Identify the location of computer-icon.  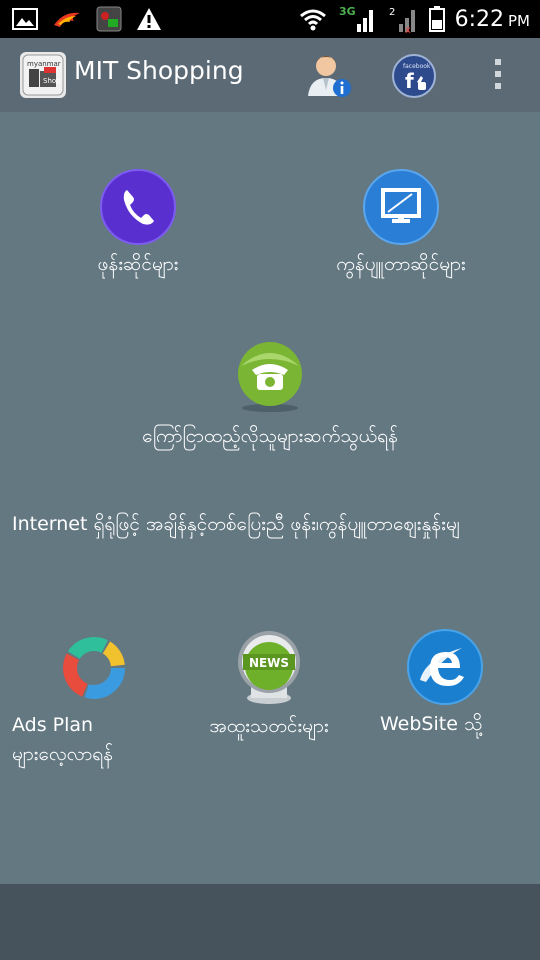
(401, 207).